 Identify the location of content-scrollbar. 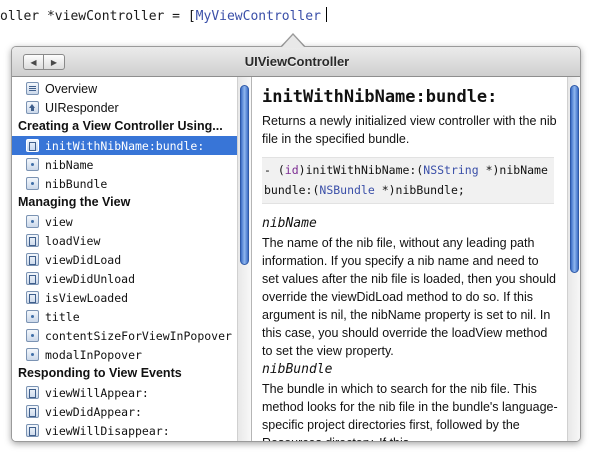
(573, 259).